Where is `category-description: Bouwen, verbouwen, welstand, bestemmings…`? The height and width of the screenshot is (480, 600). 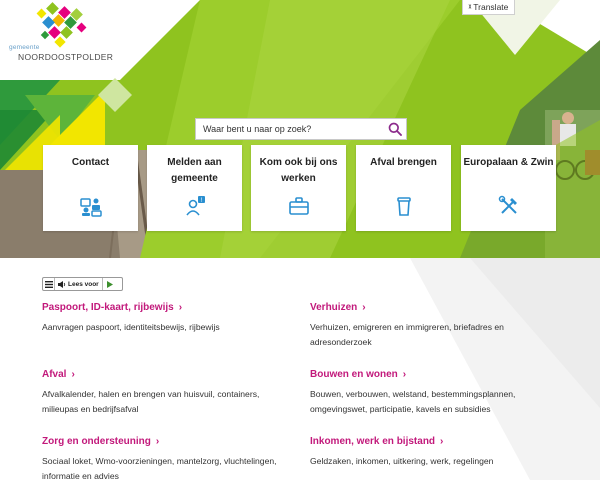 category-description: Bouwen, verbouwen, welstand, bestemmings… is located at coordinates (413, 401).